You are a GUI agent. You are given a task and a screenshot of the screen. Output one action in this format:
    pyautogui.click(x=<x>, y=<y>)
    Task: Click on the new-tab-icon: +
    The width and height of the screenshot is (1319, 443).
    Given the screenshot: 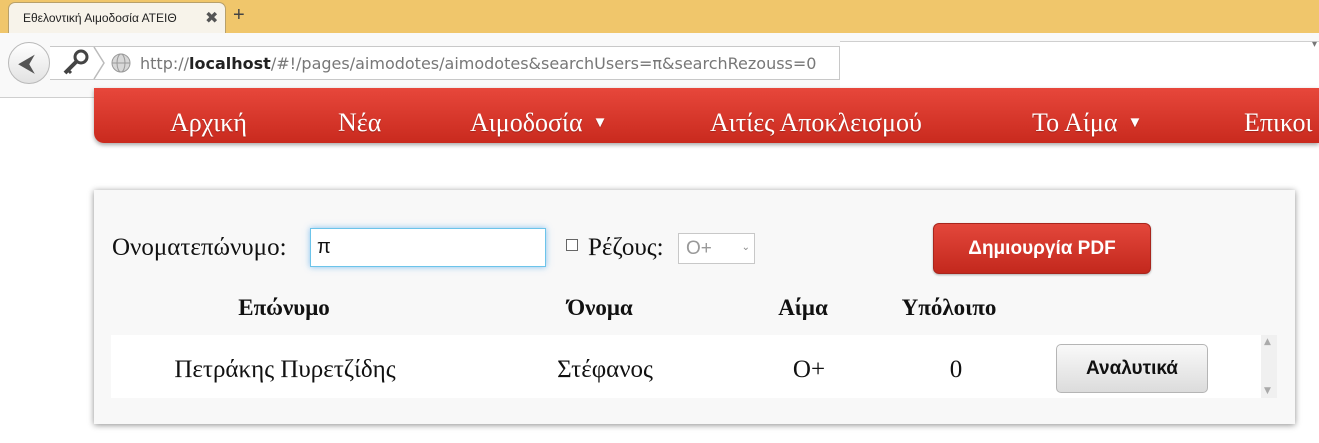 What is the action you would take?
    pyautogui.click(x=239, y=15)
    